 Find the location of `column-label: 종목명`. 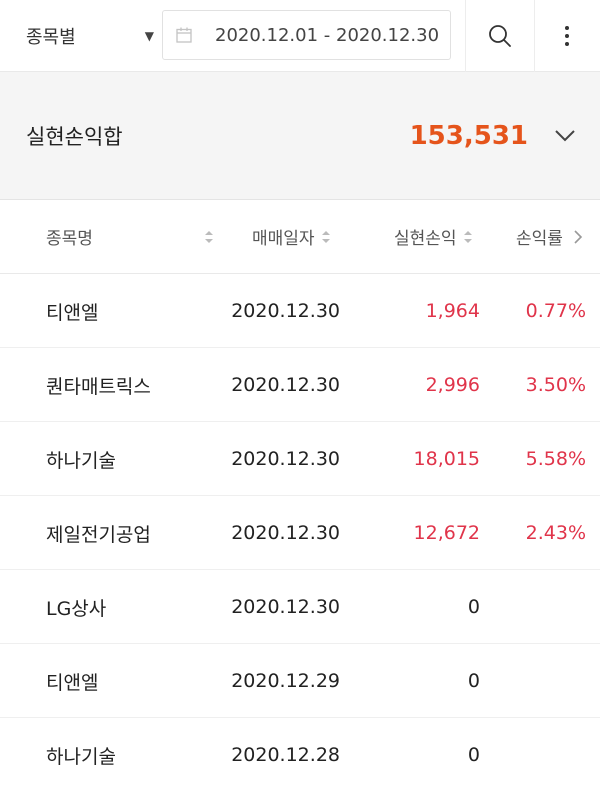

column-label: 종목명 is located at coordinates (69, 239).